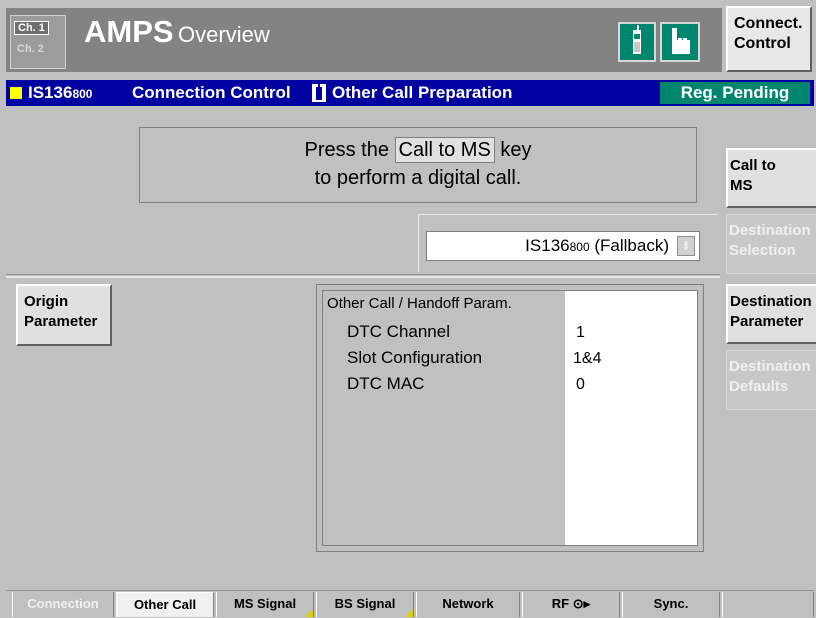 Image resolution: width=816 pixels, height=618 pixels. Describe the element at coordinates (631, 245) in the screenshot. I see `destination-mode: (Fallback)` at that location.